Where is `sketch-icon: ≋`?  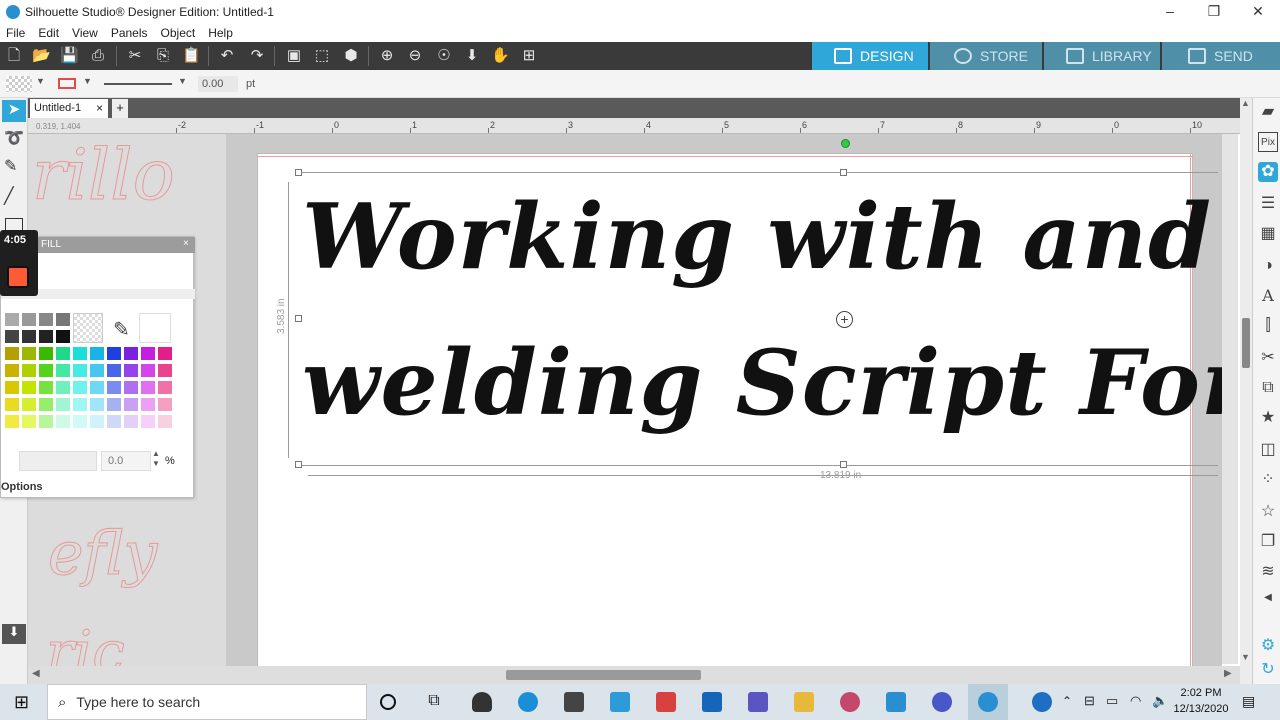
sketch-icon: ≋ is located at coordinates (1268, 572).